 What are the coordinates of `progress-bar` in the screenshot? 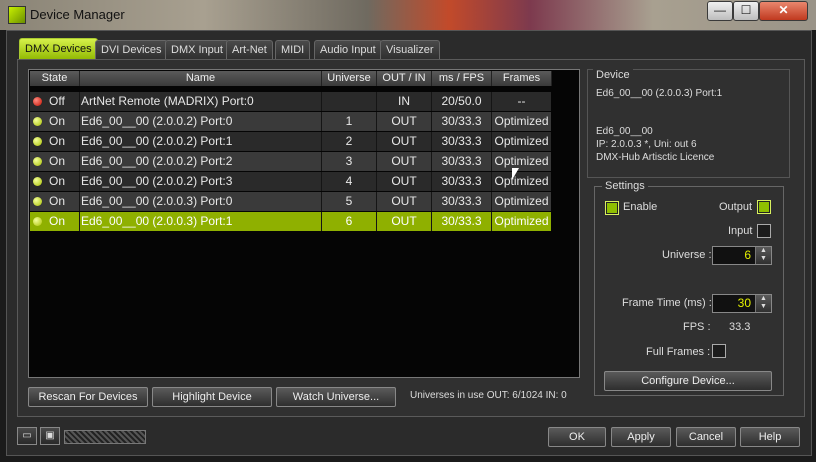 It's located at (105, 437).